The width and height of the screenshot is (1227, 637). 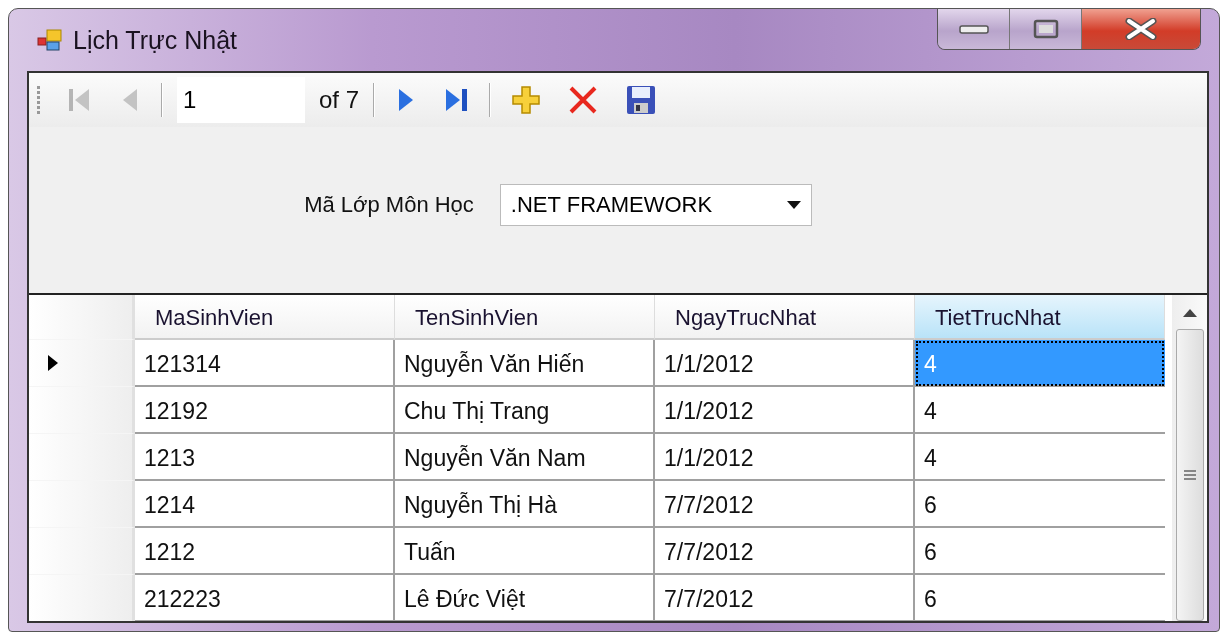 What do you see at coordinates (339, 100) in the screenshot?
I see `record-count: of 7` at bounding box center [339, 100].